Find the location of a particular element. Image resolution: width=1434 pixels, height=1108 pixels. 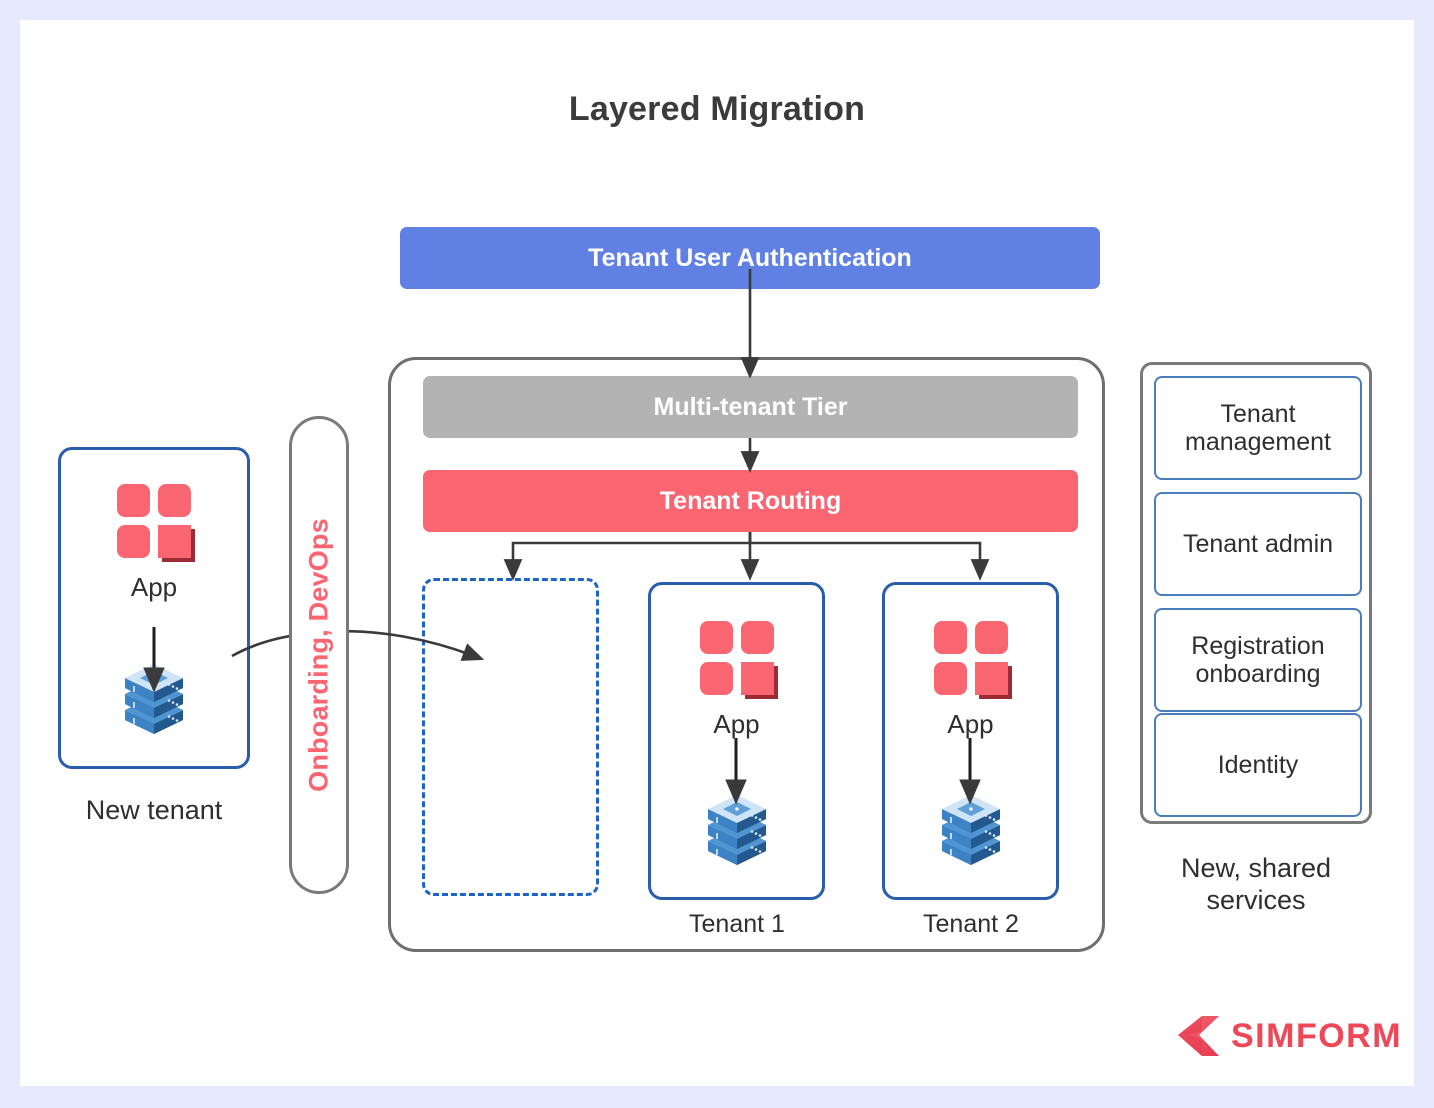

onboarding-devops-bar: Onboarding, DevOps is located at coordinates (319, 655).